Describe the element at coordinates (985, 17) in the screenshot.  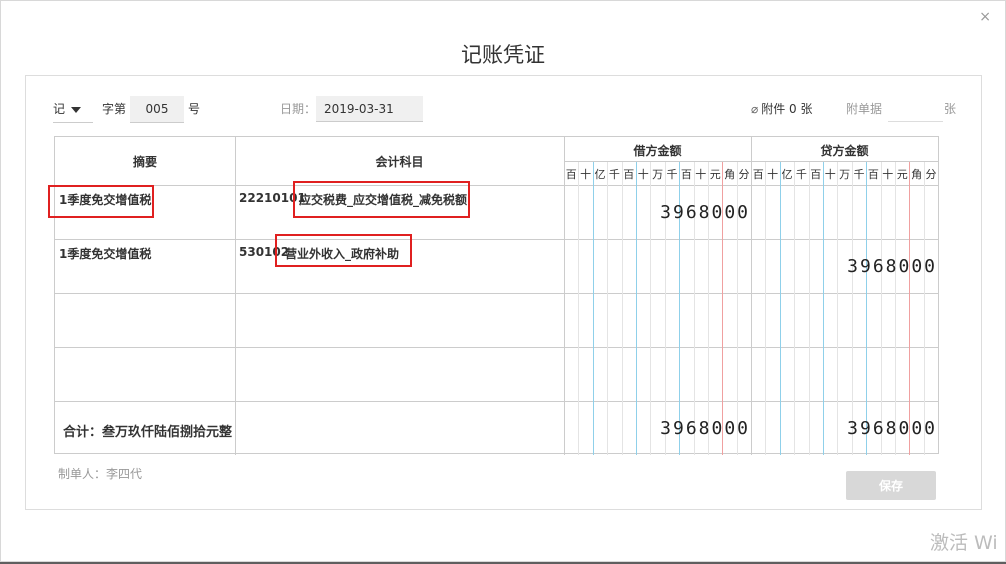
I see `close-icon: ×` at that location.